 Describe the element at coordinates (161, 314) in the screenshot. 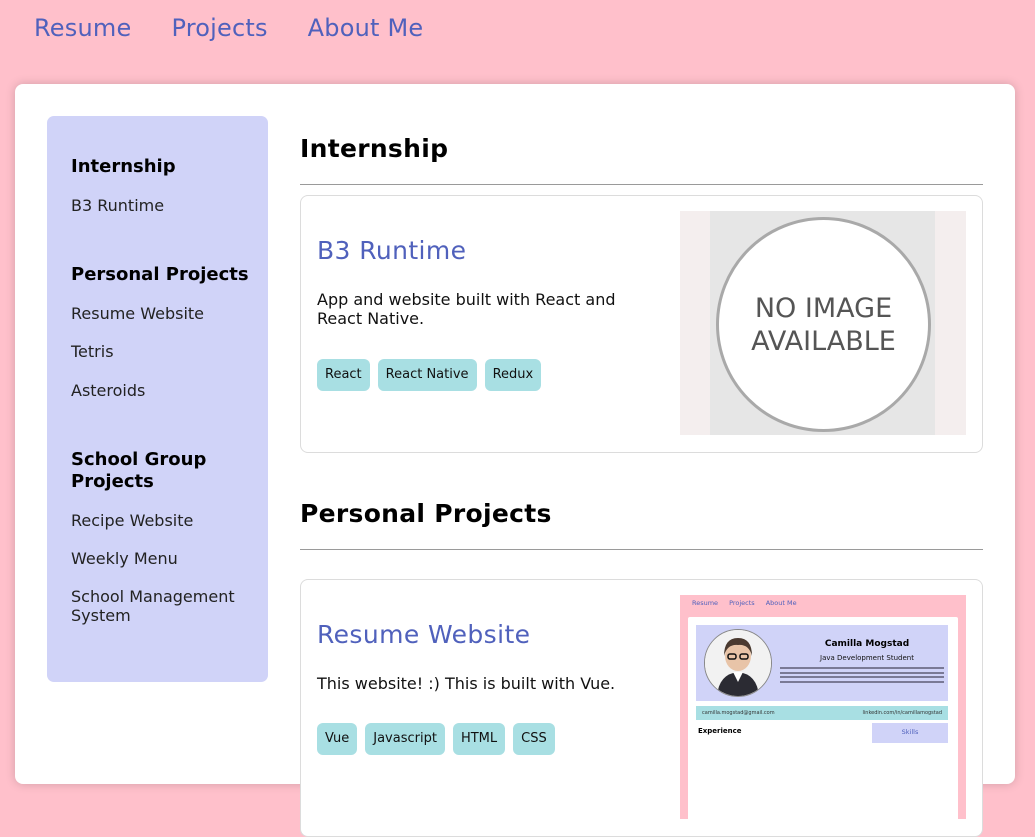

I see `sidebar-item-resume-website: Resume Website` at that location.